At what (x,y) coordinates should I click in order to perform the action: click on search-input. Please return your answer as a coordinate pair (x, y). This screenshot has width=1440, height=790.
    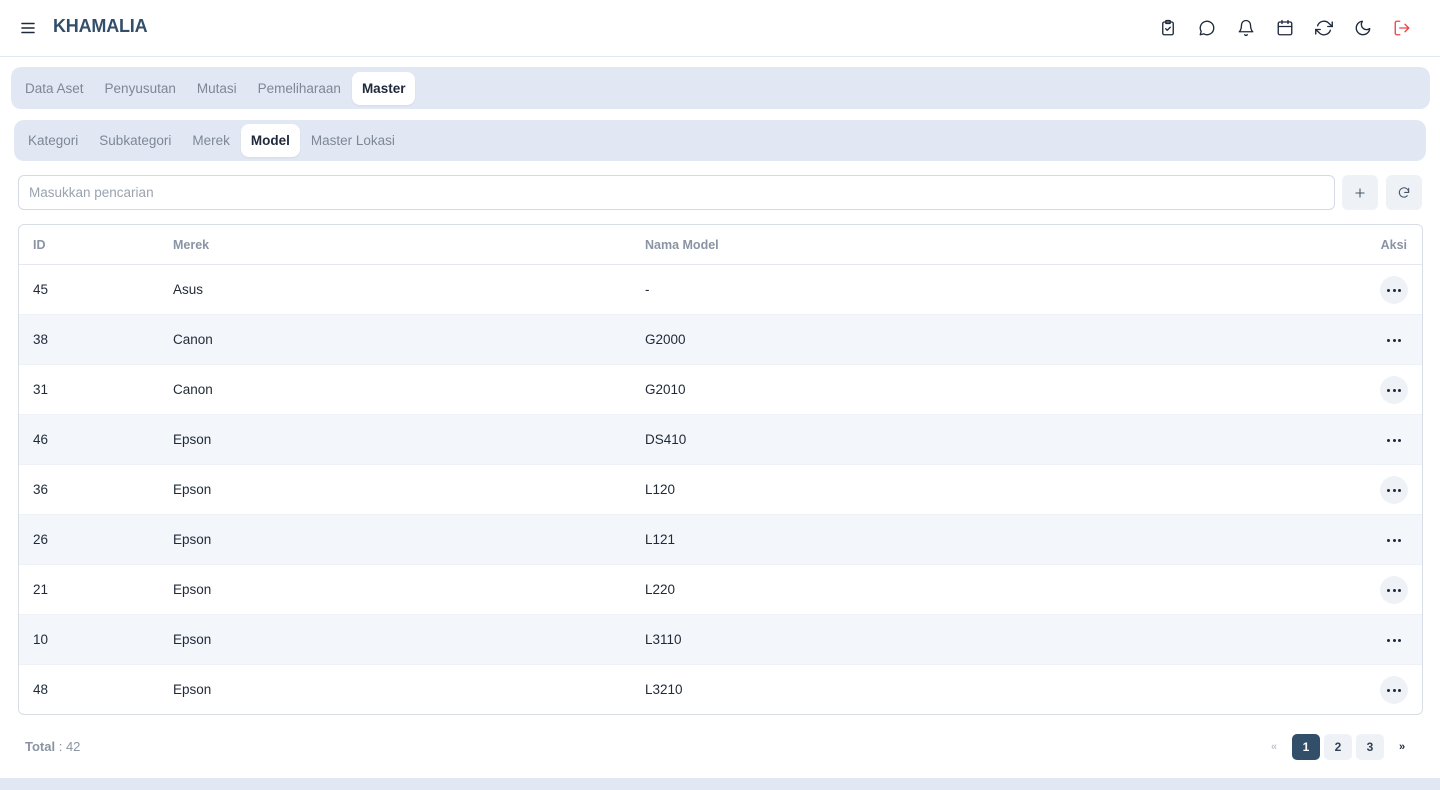
    Looking at the image, I should click on (676, 192).